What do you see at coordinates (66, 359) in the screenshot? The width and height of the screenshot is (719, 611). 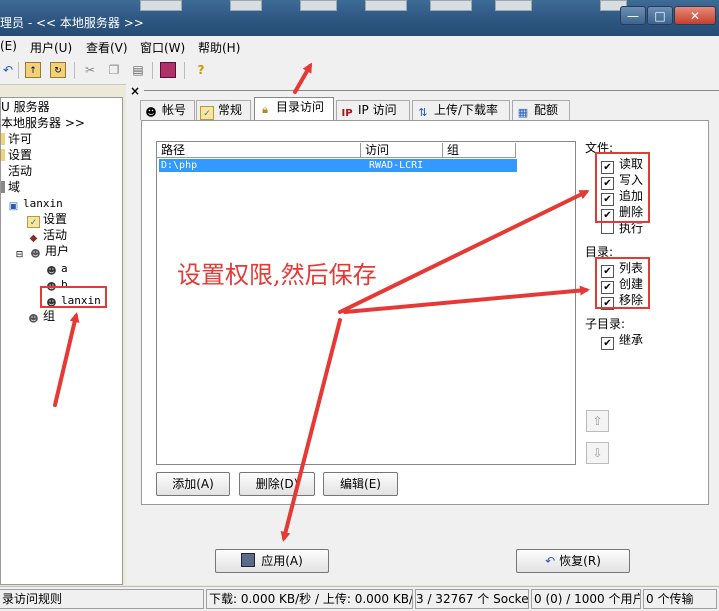 I see `arrow-to-user` at bounding box center [66, 359].